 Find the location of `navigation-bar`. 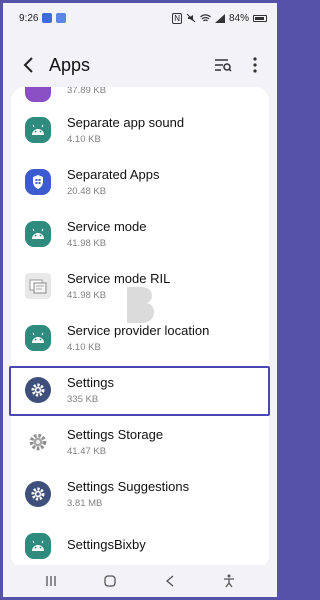

navigation-bar is located at coordinates (140, 581).